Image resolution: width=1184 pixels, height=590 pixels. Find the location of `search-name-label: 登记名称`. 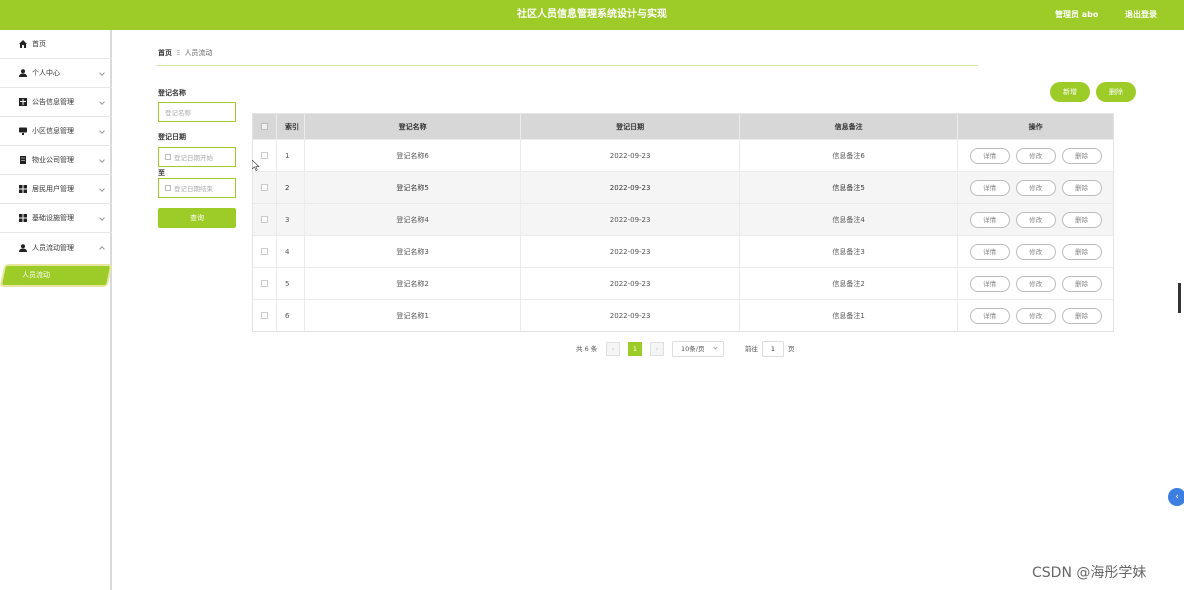

search-name-label: 登记名称 is located at coordinates (172, 93).